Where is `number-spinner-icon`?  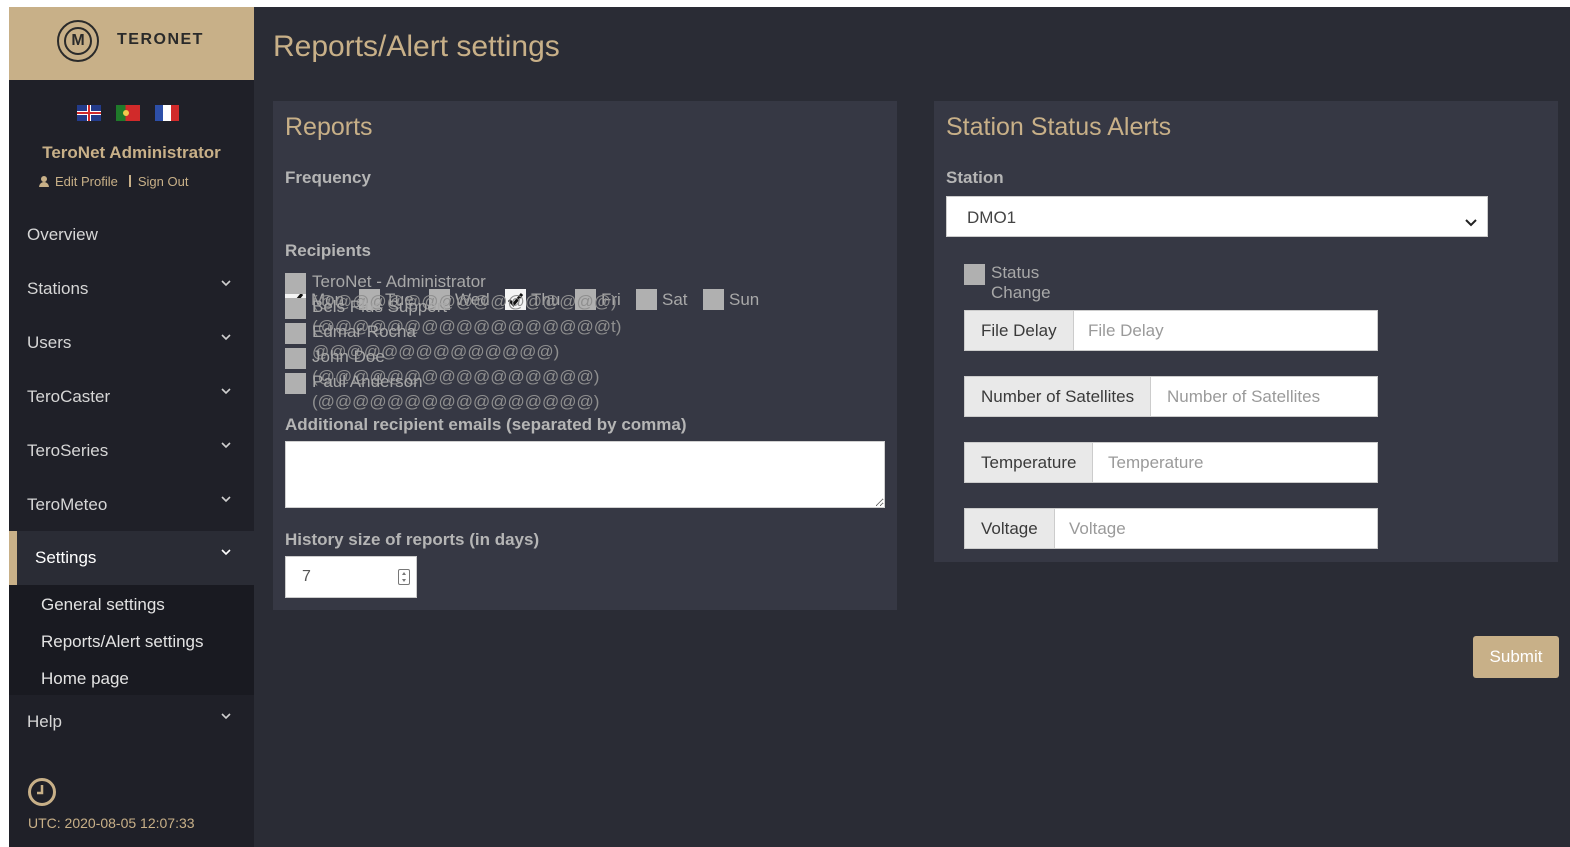 number-spinner-icon is located at coordinates (404, 577).